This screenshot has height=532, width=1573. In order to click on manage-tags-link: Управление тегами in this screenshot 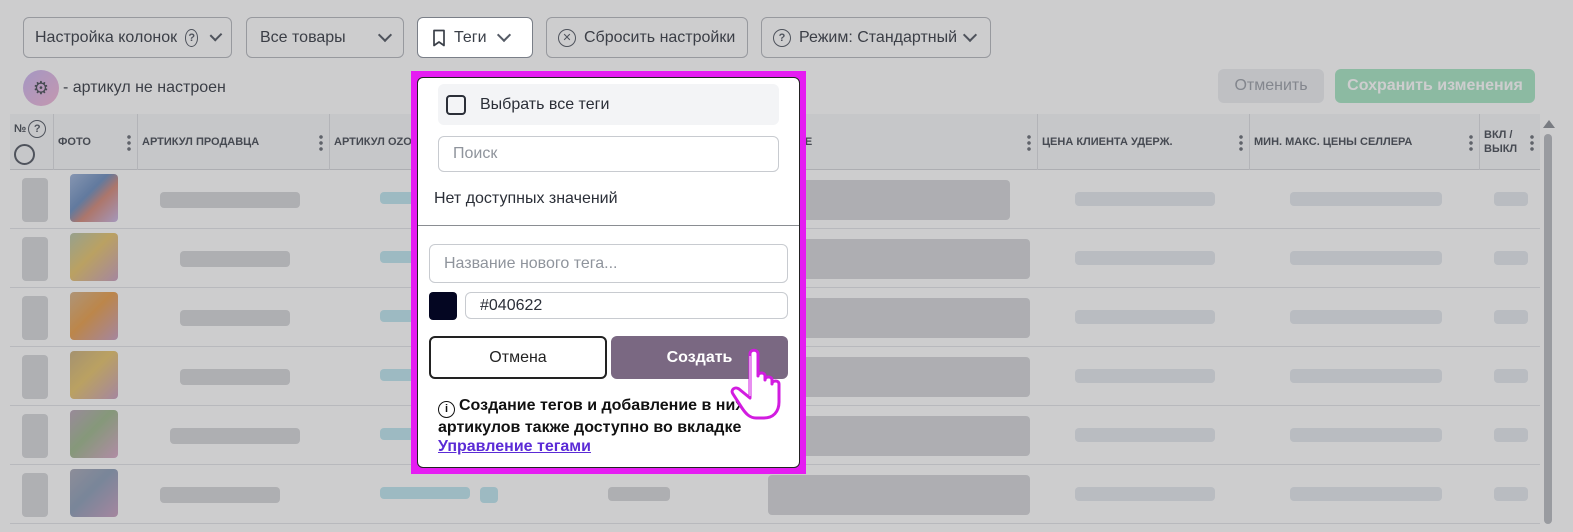, I will do `click(514, 446)`.